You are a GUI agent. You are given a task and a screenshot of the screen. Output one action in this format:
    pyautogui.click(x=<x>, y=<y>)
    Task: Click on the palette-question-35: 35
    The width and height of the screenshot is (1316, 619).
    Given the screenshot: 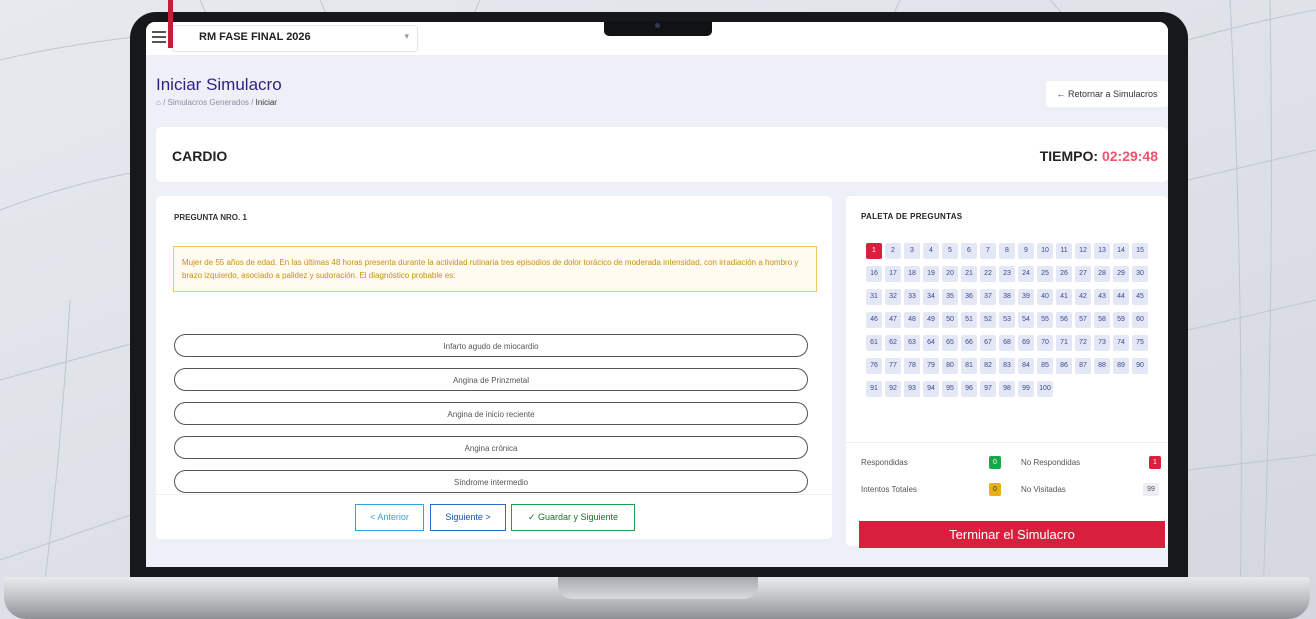 What is the action you would take?
    pyautogui.click(x=950, y=297)
    